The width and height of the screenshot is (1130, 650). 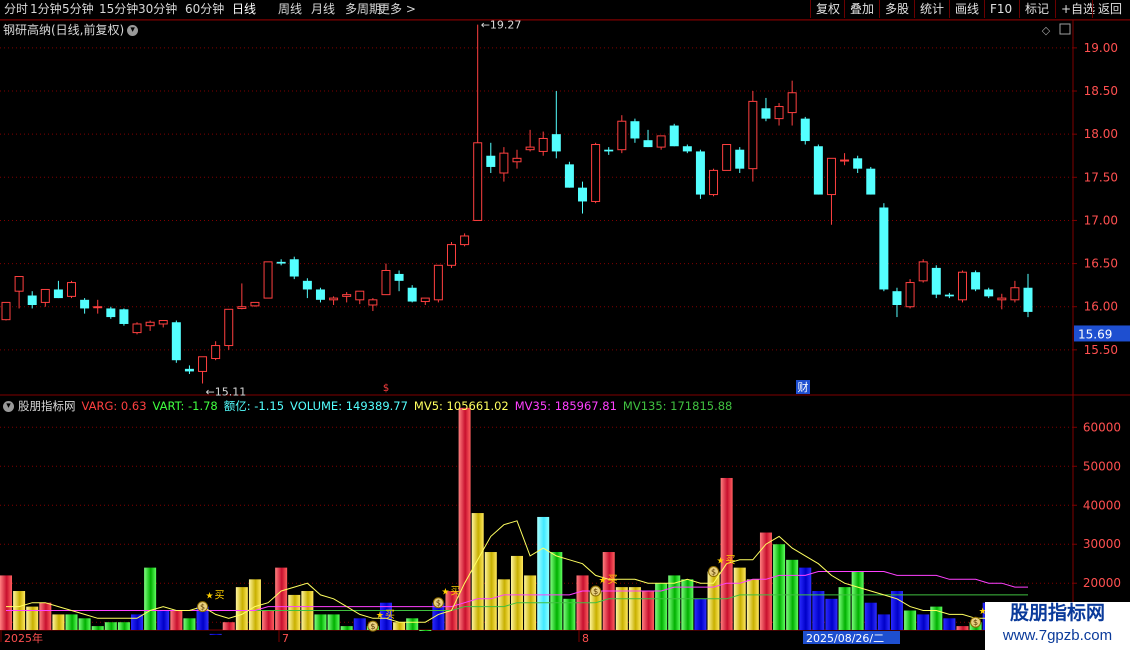 I want to click on watermark-title: 股朋指标网, so click(x=1057, y=613).